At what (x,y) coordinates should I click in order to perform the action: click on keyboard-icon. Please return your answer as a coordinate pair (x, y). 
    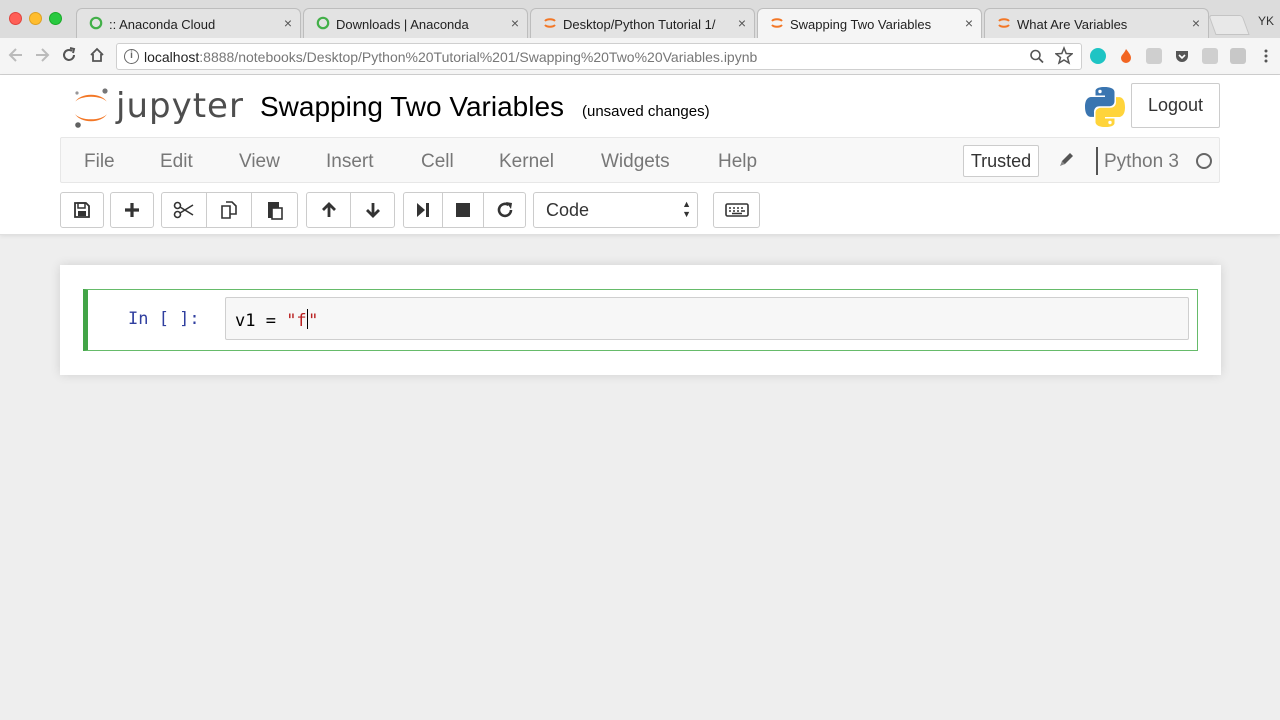
    Looking at the image, I should click on (736, 210).